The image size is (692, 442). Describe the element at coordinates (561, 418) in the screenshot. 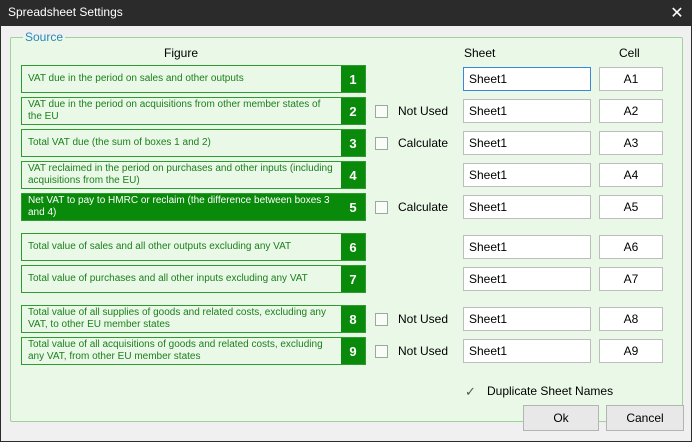

I see `ok-button: Ok` at that location.